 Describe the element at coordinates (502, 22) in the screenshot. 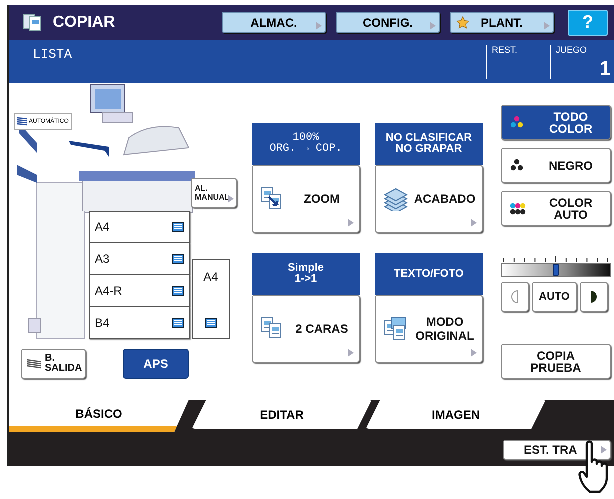

I see `header-button: PLANT.` at that location.